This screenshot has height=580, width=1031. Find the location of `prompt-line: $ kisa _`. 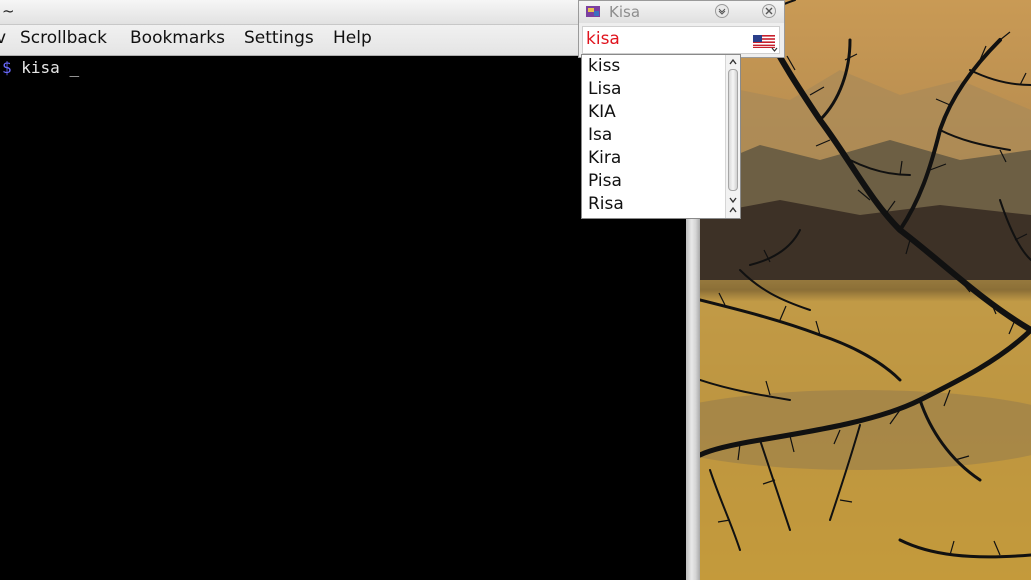

prompt-line: $ kisa _ is located at coordinates (40, 67).